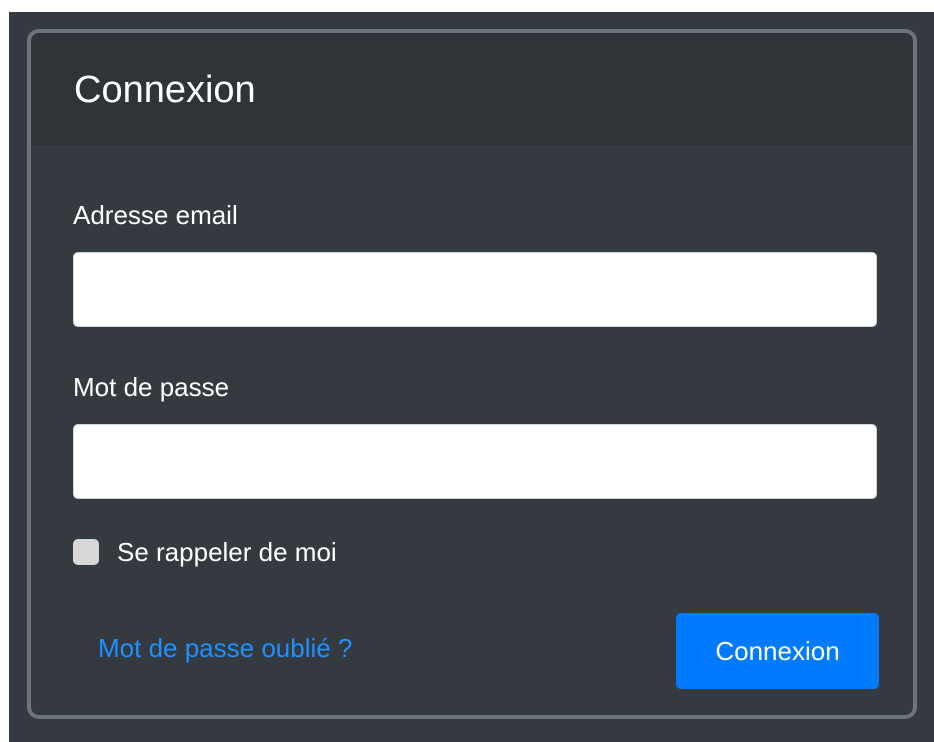 The width and height of the screenshot is (934, 742). I want to click on remember-me-checkbox: Se rappeler de moi, so click(205, 552).